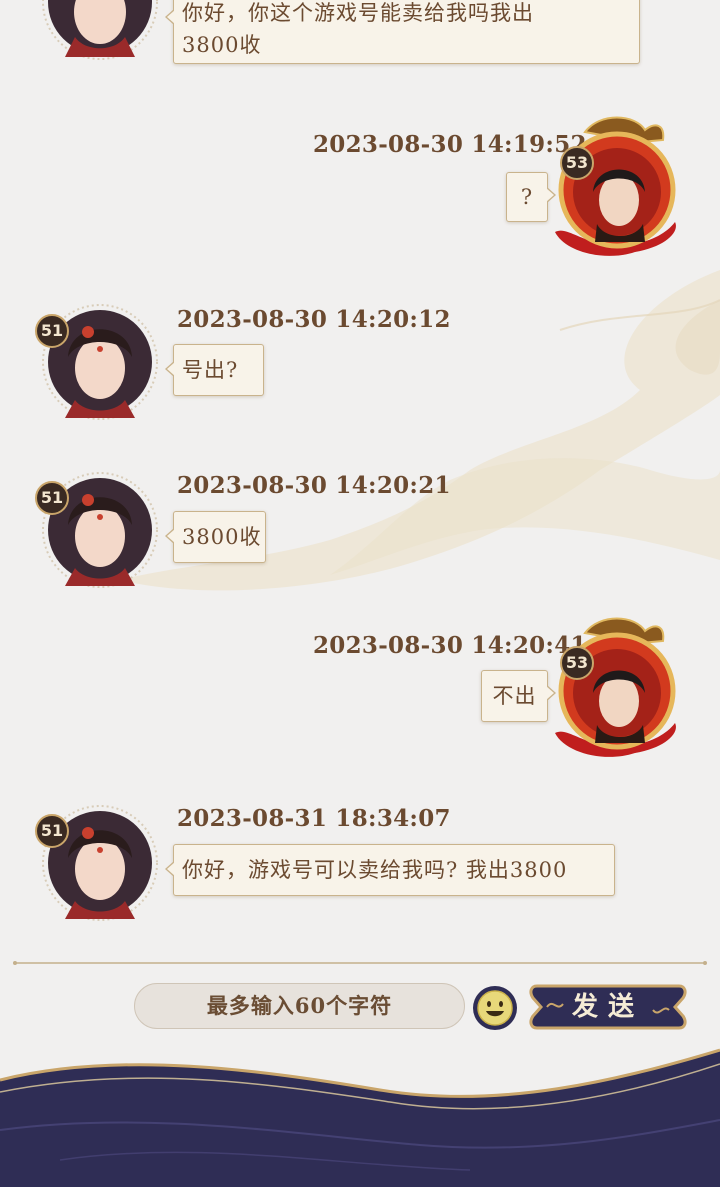  What do you see at coordinates (314, 485) in the screenshot?
I see `message-timestamp: 2023-08-30 14:20:21` at bounding box center [314, 485].